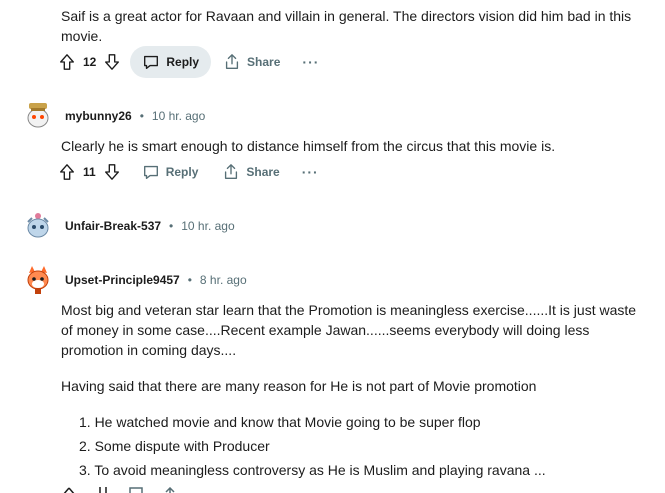 The height and width of the screenshot is (493, 665). I want to click on username: Upset-Principle9457, so click(122, 280).